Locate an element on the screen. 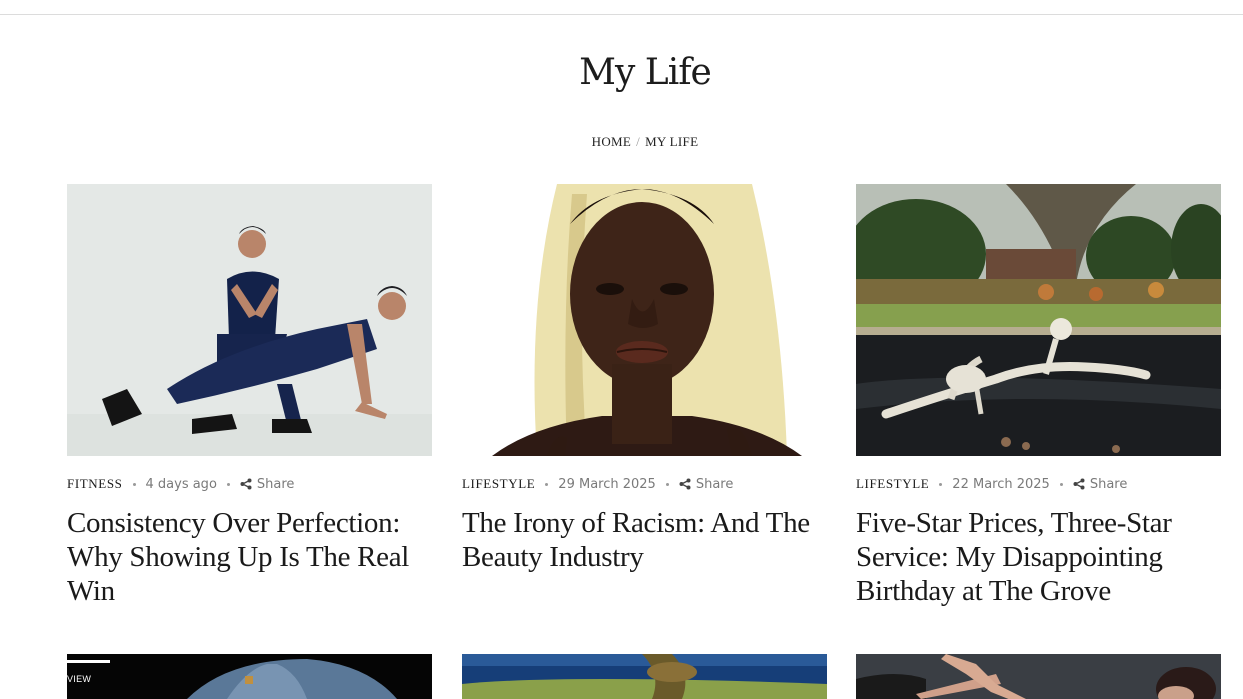  breadcrumb-current: MY LIFE is located at coordinates (672, 141).